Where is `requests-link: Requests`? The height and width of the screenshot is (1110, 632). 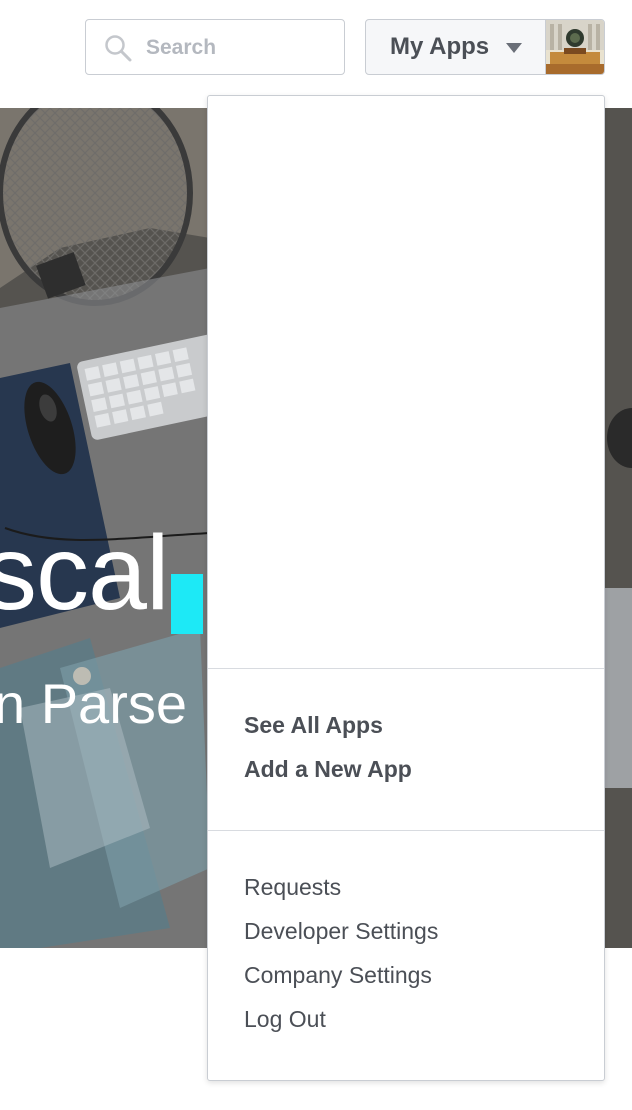
requests-link: Requests is located at coordinates (292, 887).